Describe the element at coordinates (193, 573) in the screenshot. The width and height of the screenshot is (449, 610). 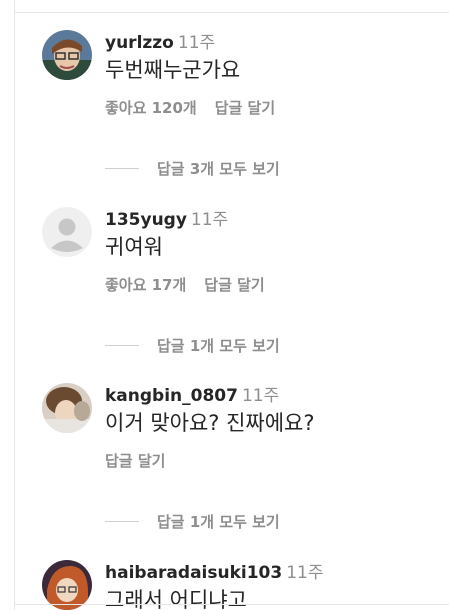
I see `comment-username: haibaradaisuki103` at that location.